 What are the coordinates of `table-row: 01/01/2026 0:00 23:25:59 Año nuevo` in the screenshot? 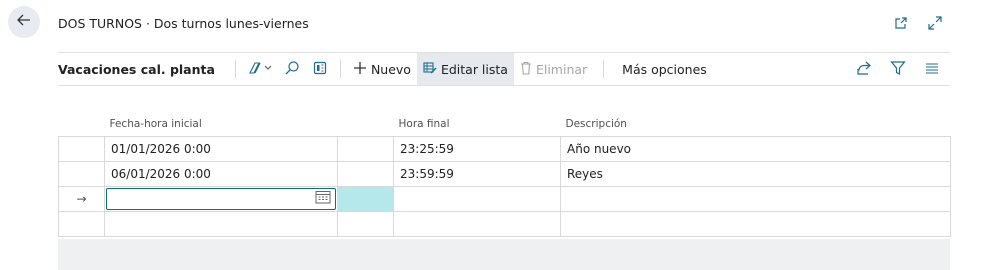 It's located at (504, 148).